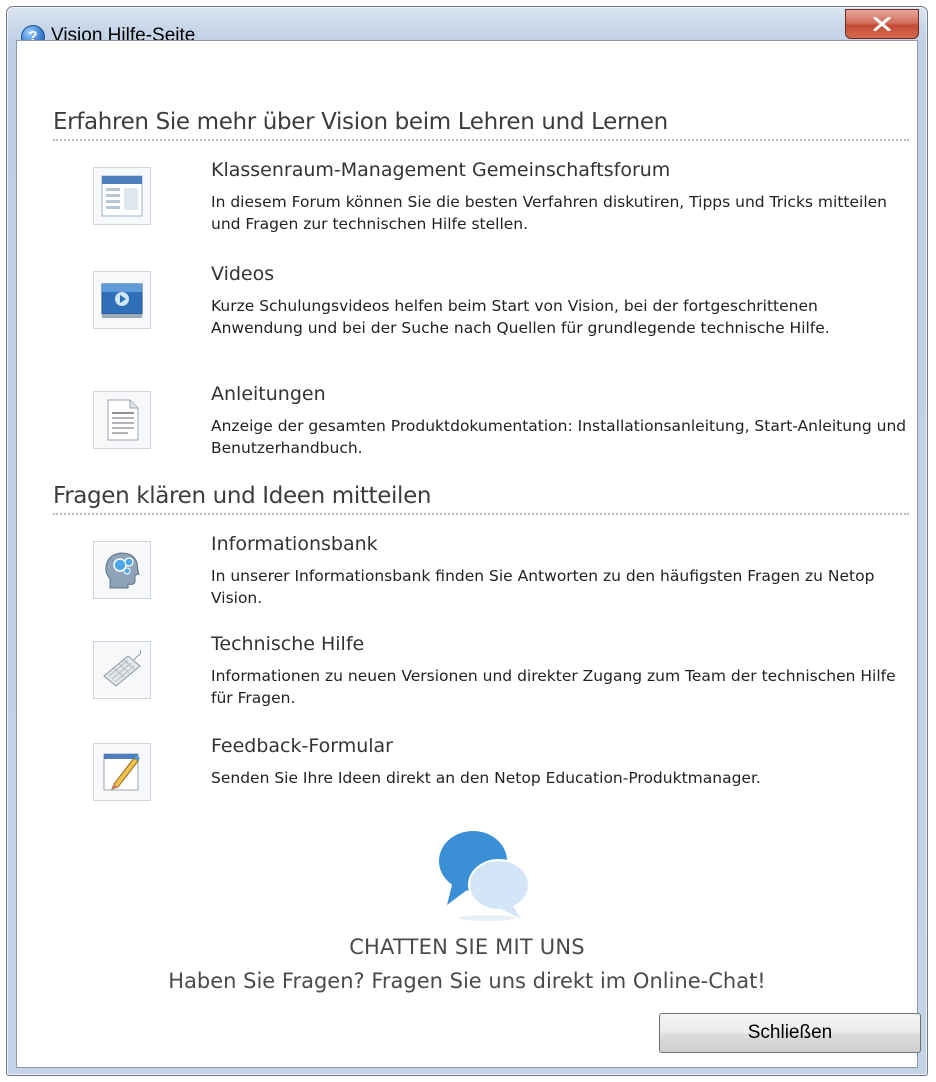  What do you see at coordinates (122, 570) in the screenshot?
I see `knowledge-base-icon` at bounding box center [122, 570].